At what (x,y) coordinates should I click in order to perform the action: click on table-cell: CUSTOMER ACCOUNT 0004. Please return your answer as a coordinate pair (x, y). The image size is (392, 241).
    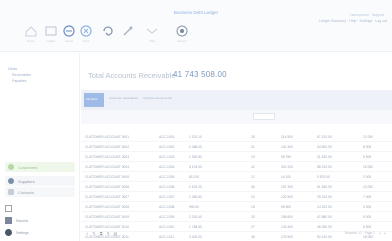
    Looking at the image, I should click on (107, 167).